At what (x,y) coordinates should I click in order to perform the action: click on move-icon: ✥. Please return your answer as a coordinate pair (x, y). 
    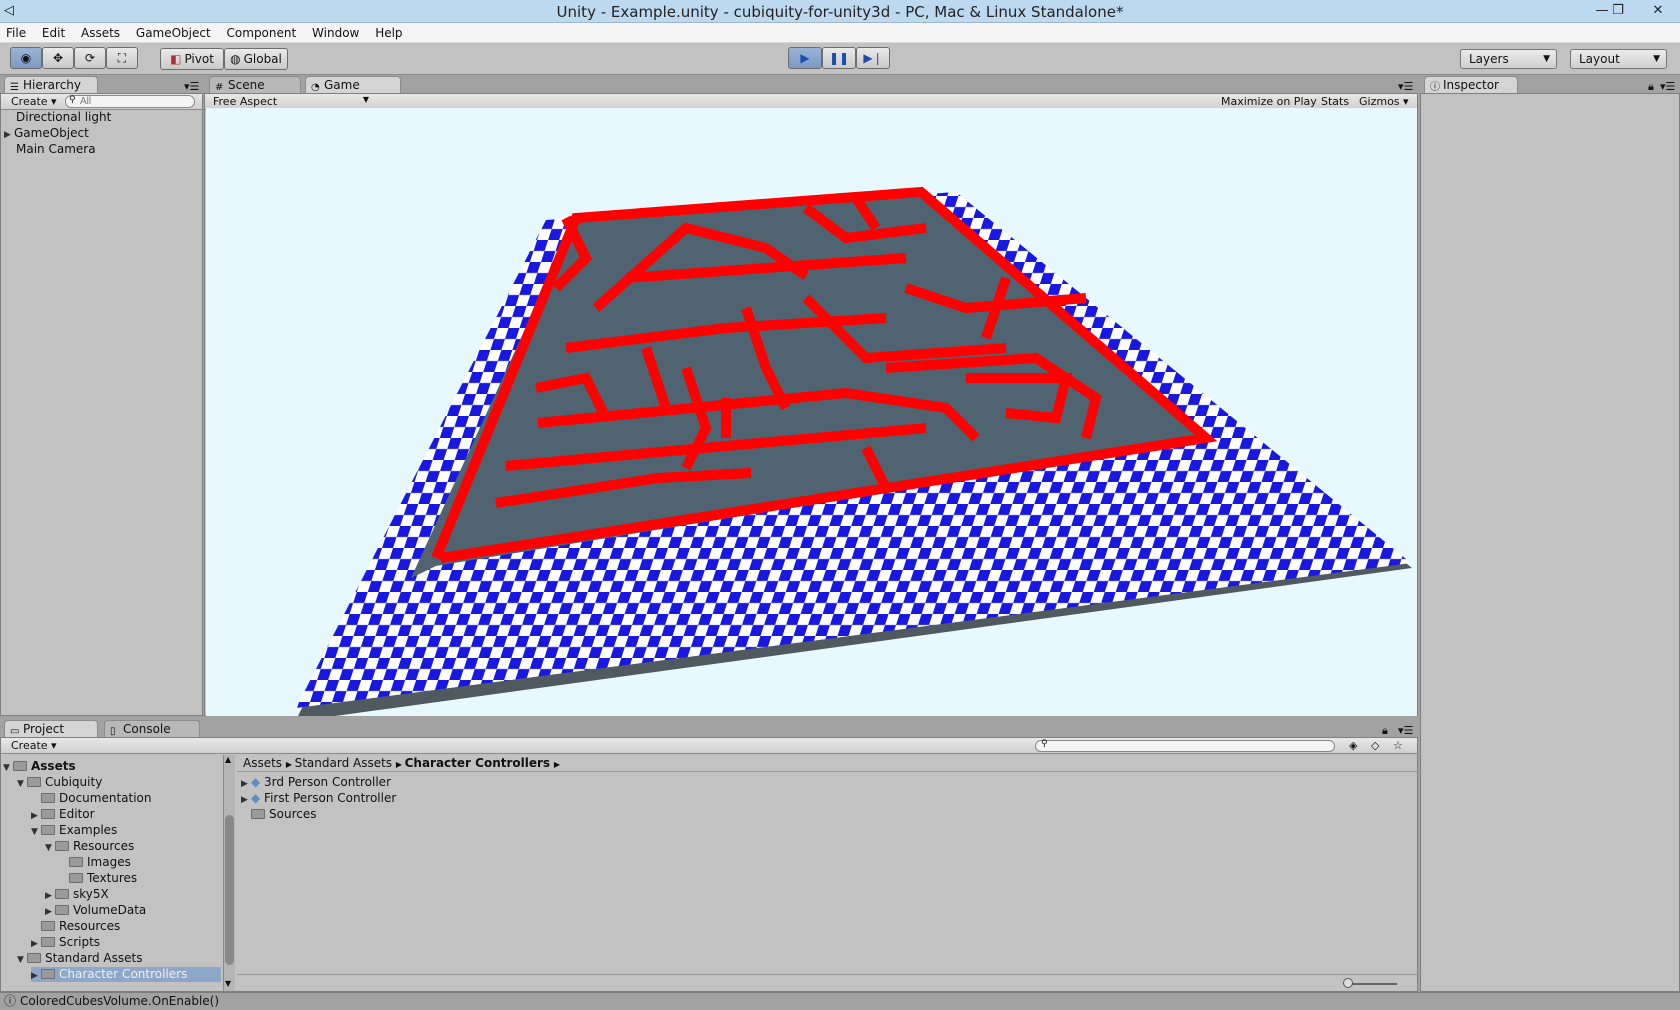
    Looking at the image, I should click on (58, 58).